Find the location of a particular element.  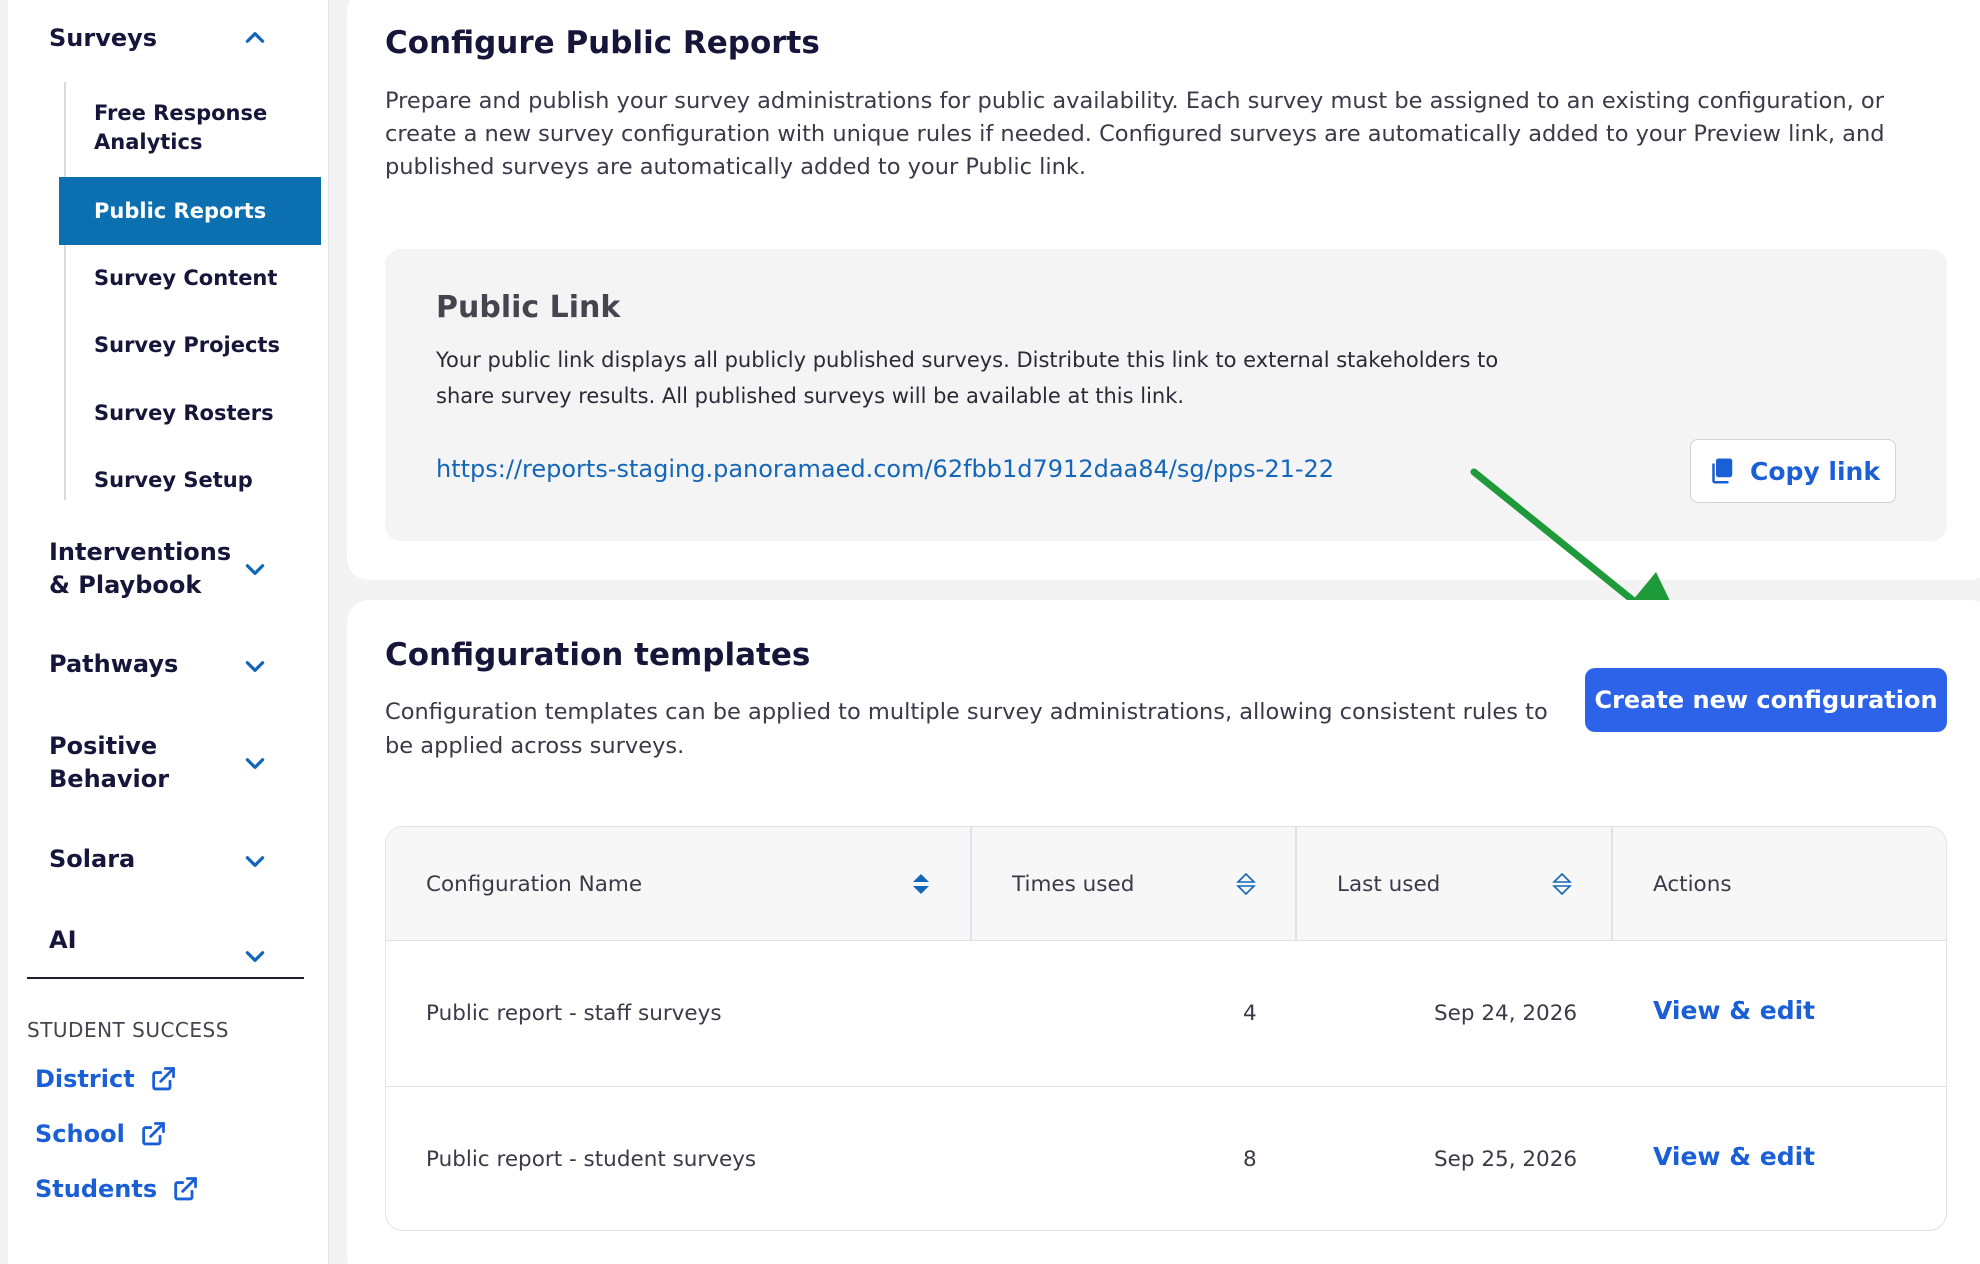

section-title: Configuration templates is located at coordinates (598, 655).